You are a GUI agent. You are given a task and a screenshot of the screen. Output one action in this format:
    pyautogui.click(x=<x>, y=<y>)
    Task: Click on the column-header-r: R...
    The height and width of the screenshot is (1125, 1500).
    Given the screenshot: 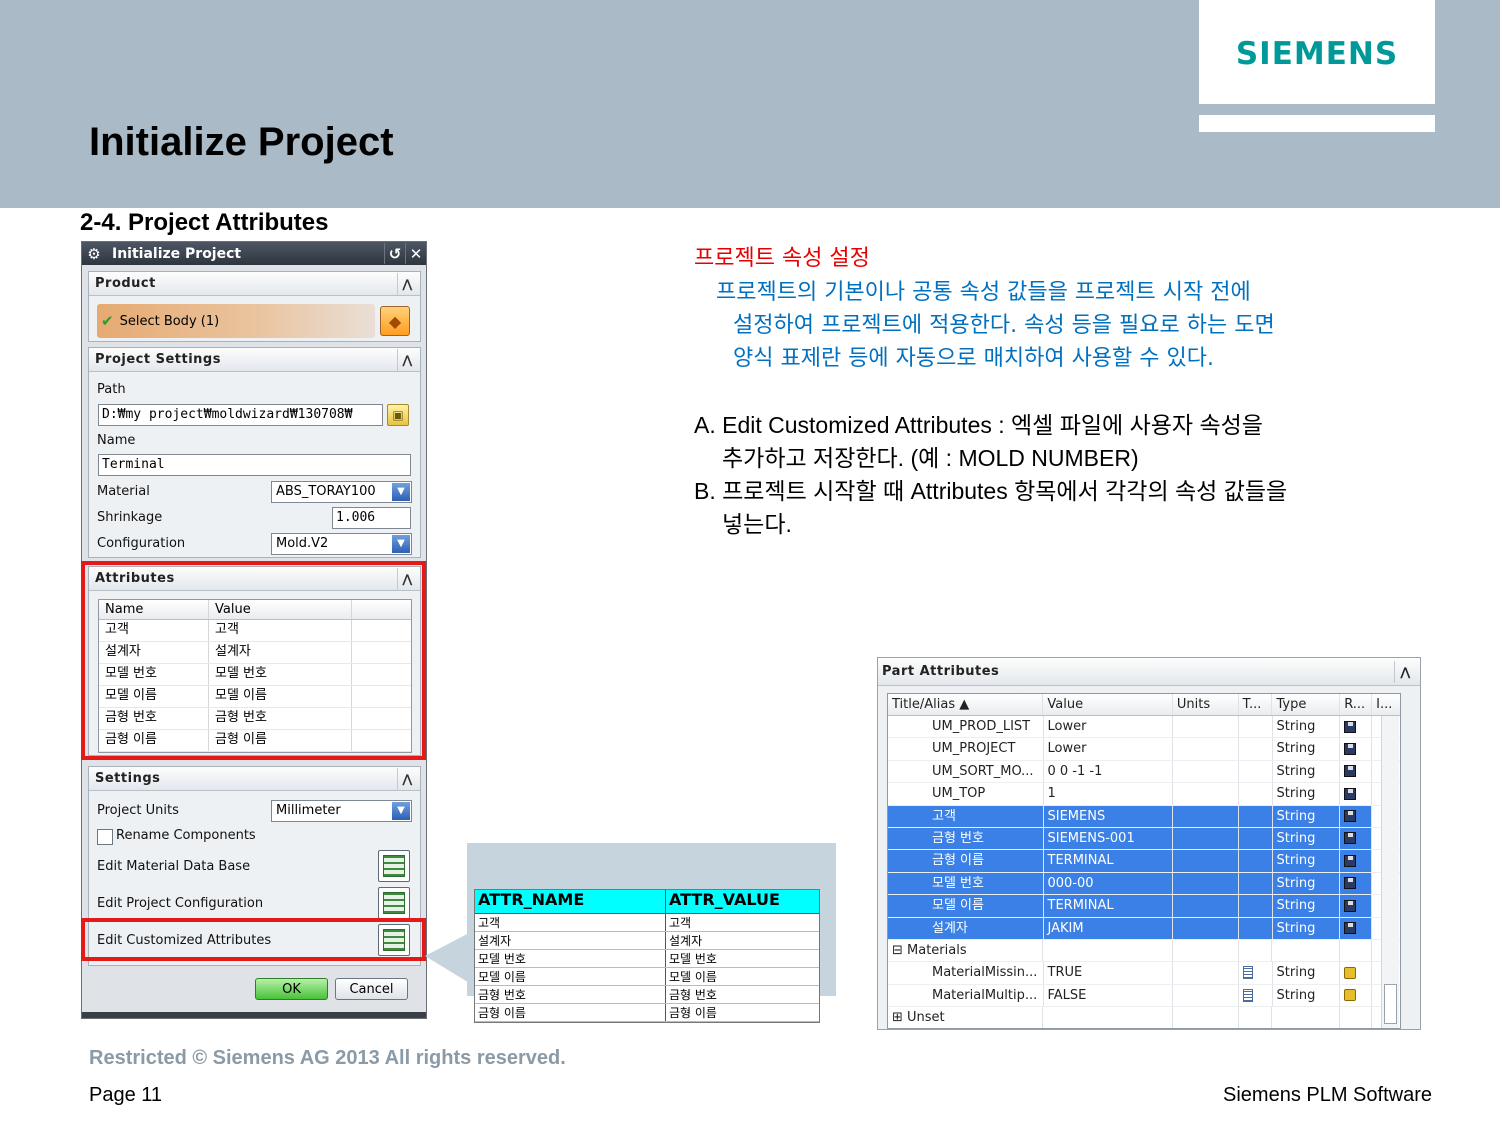 What is the action you would take?
    pyautogui.click(x=1356, y=704)
    